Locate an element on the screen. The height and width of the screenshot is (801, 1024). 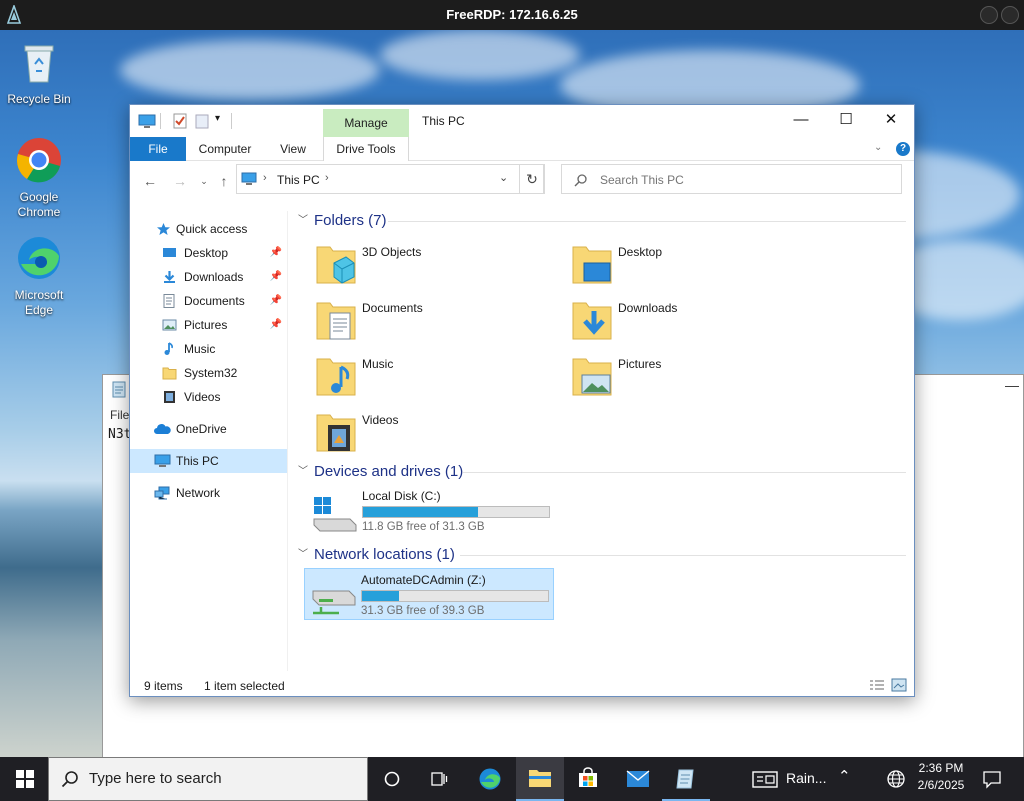
tab-view: View is located at coordinates (293, 149).